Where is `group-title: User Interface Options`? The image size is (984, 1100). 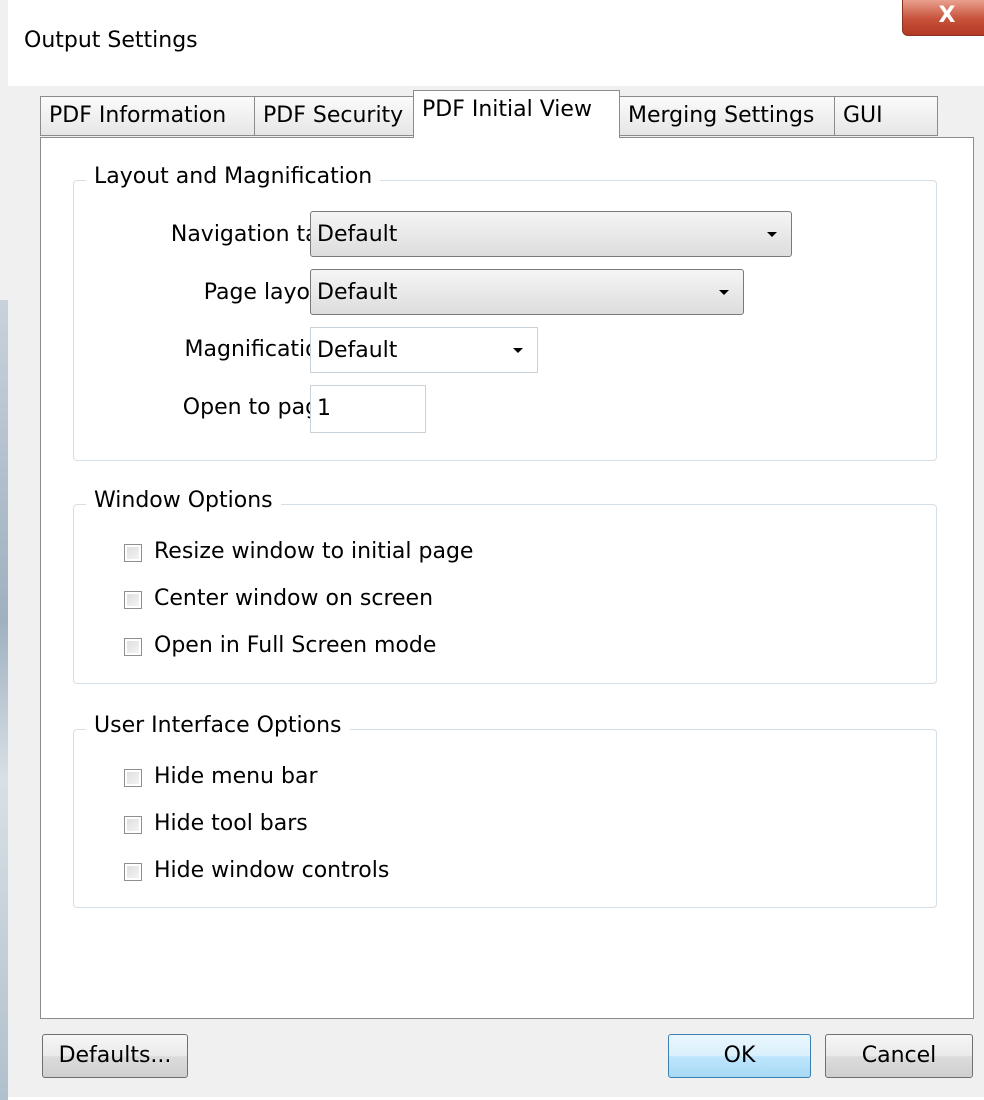 group-title: User Interface Options is located at coordinates (218, 725).